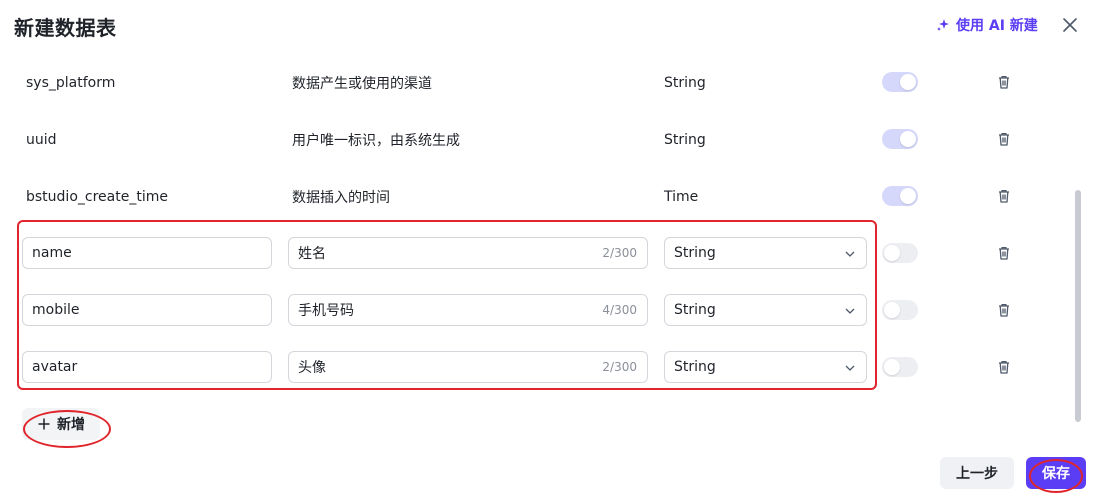 The width and height of the screenshot is (1104, 500). Describe the element at coordinates (997, 26) in the screenshot. I see `create-with-ai-label: 使用 AI 新建` at that location.